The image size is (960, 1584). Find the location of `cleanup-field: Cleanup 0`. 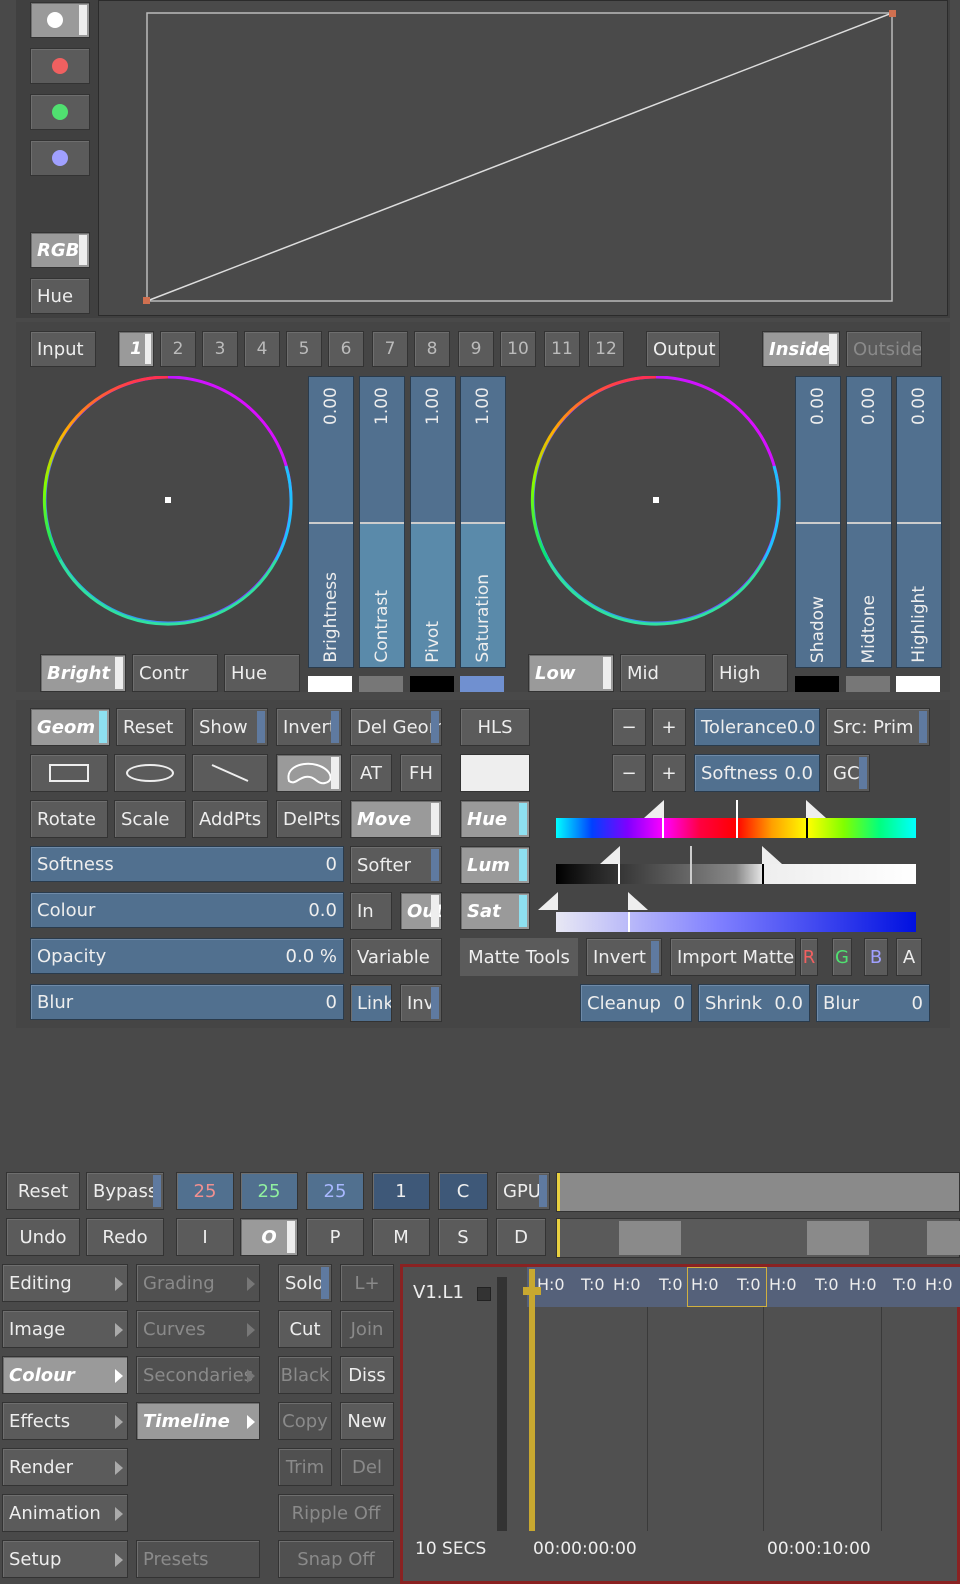

cleanup-field: Cleanup 0 is located at coordinates (636, 1003).